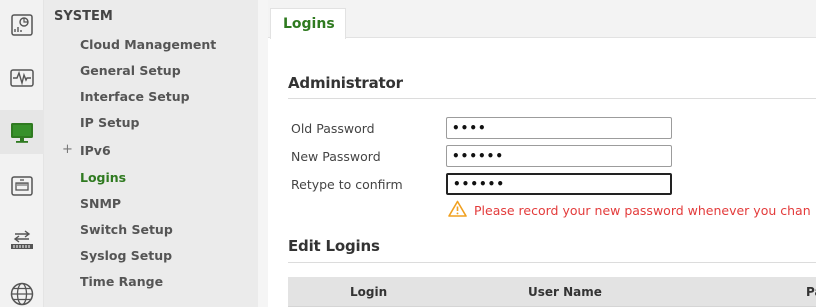 The height and width of the screenshot is (307, 816). I want to click on retype-password-field, so click(559, 184).